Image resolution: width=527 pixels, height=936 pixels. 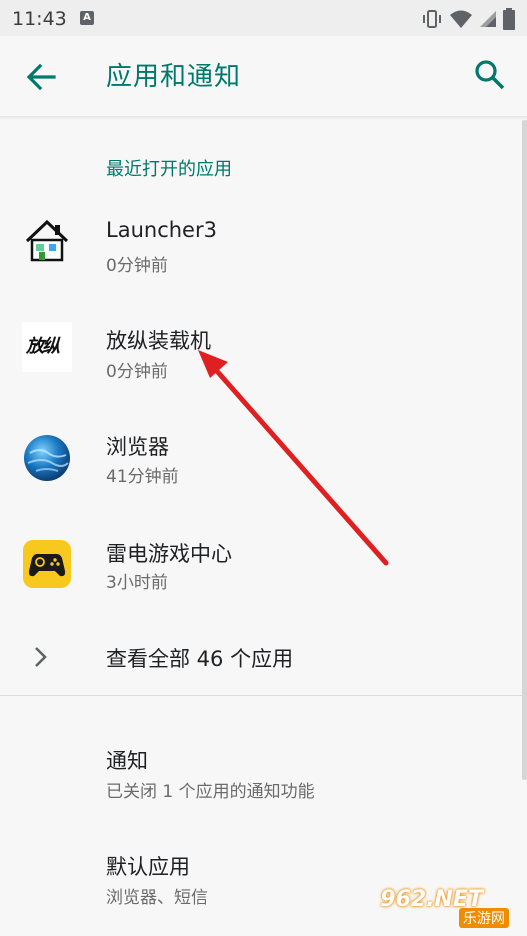 What do you see at coordinates (47, 458) in the screenshot?
I see `globe-icon` at bounding box center [47, 458].